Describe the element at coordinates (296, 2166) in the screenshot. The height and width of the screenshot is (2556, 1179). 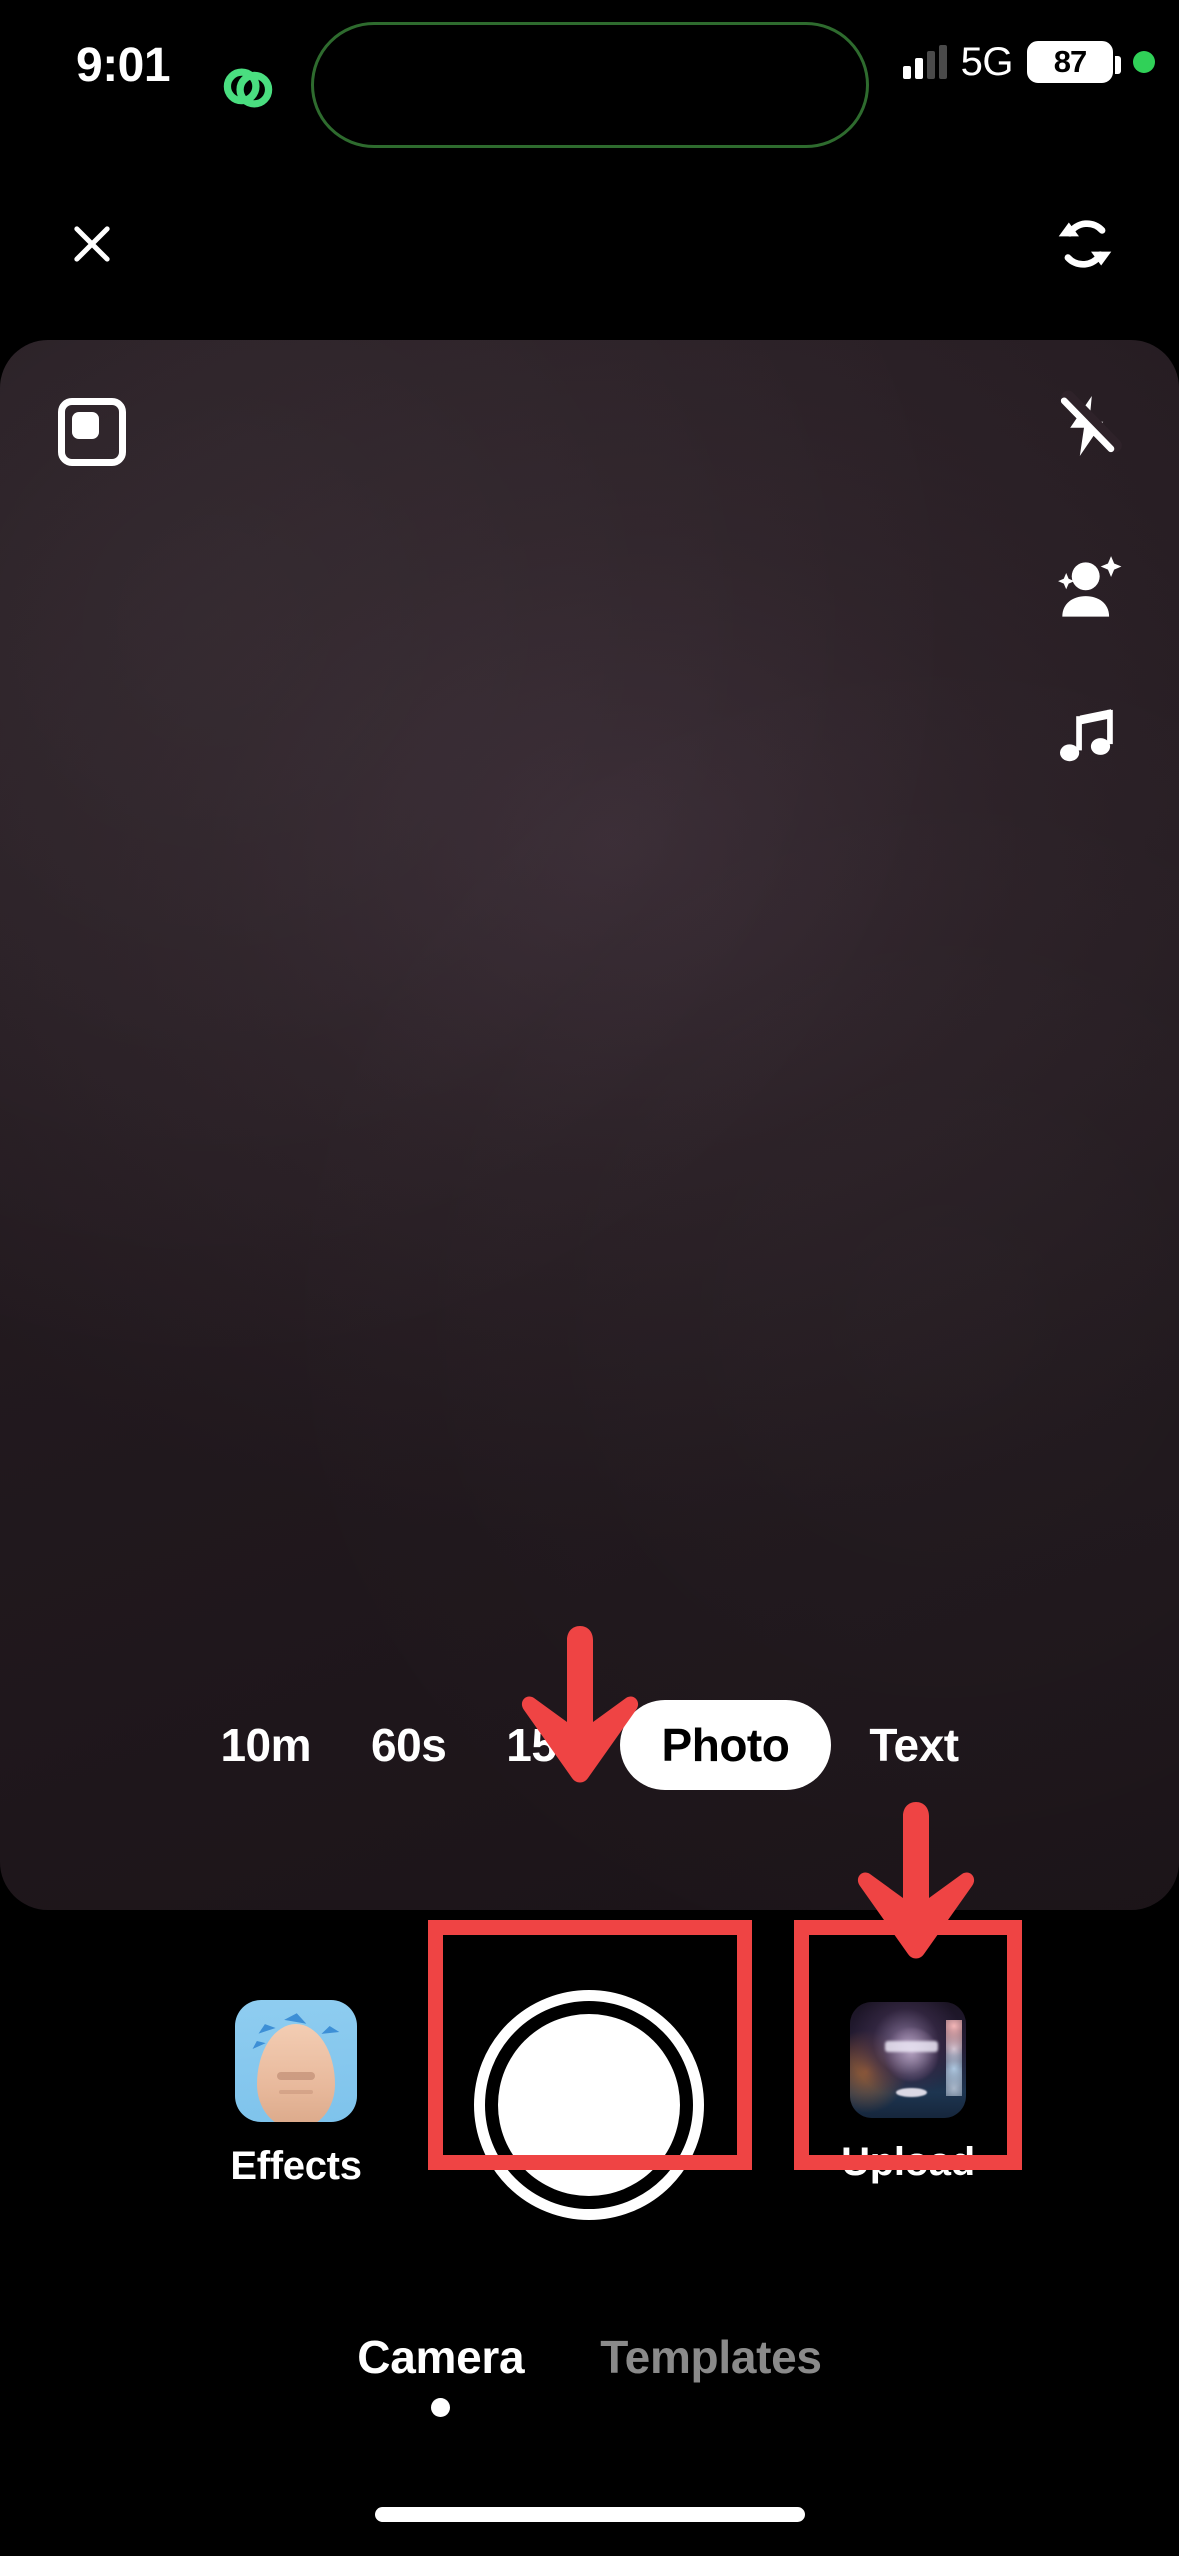
I see `effects-label: Effects` at that location.